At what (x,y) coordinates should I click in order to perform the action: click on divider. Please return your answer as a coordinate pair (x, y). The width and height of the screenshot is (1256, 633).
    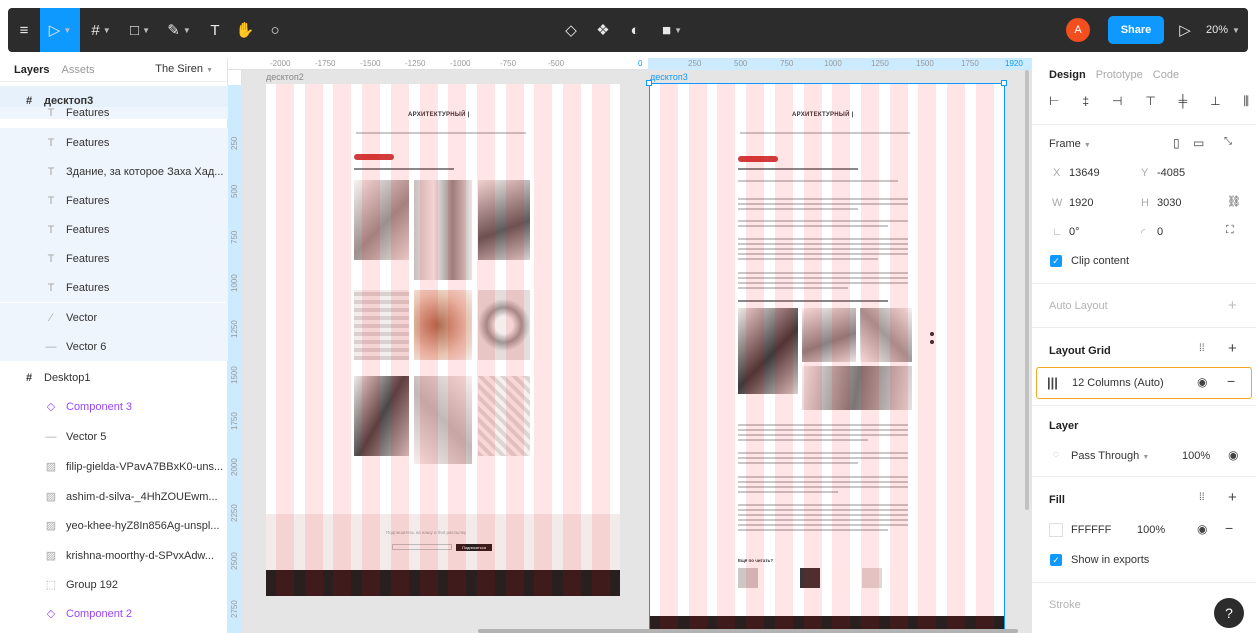
    Looking at the image, I should click on (1144, 405).